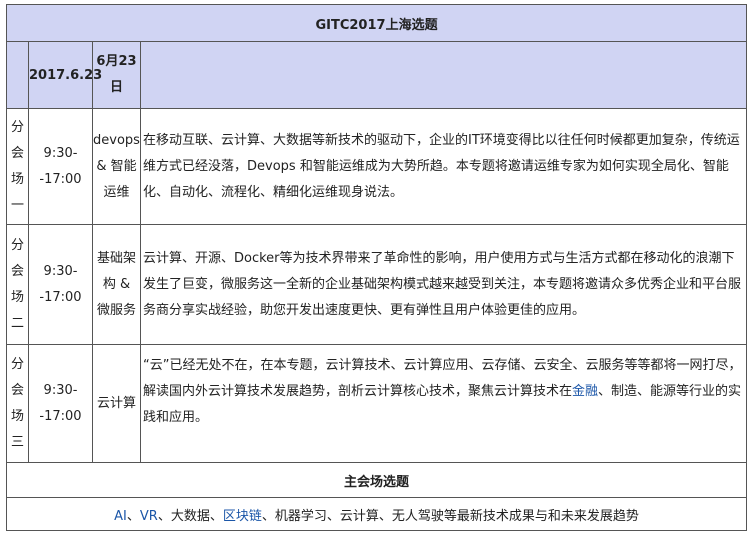  Describe the element at coordinates (17, 166) in the screenshot. I see `hall-label: 分会场一` at that location.